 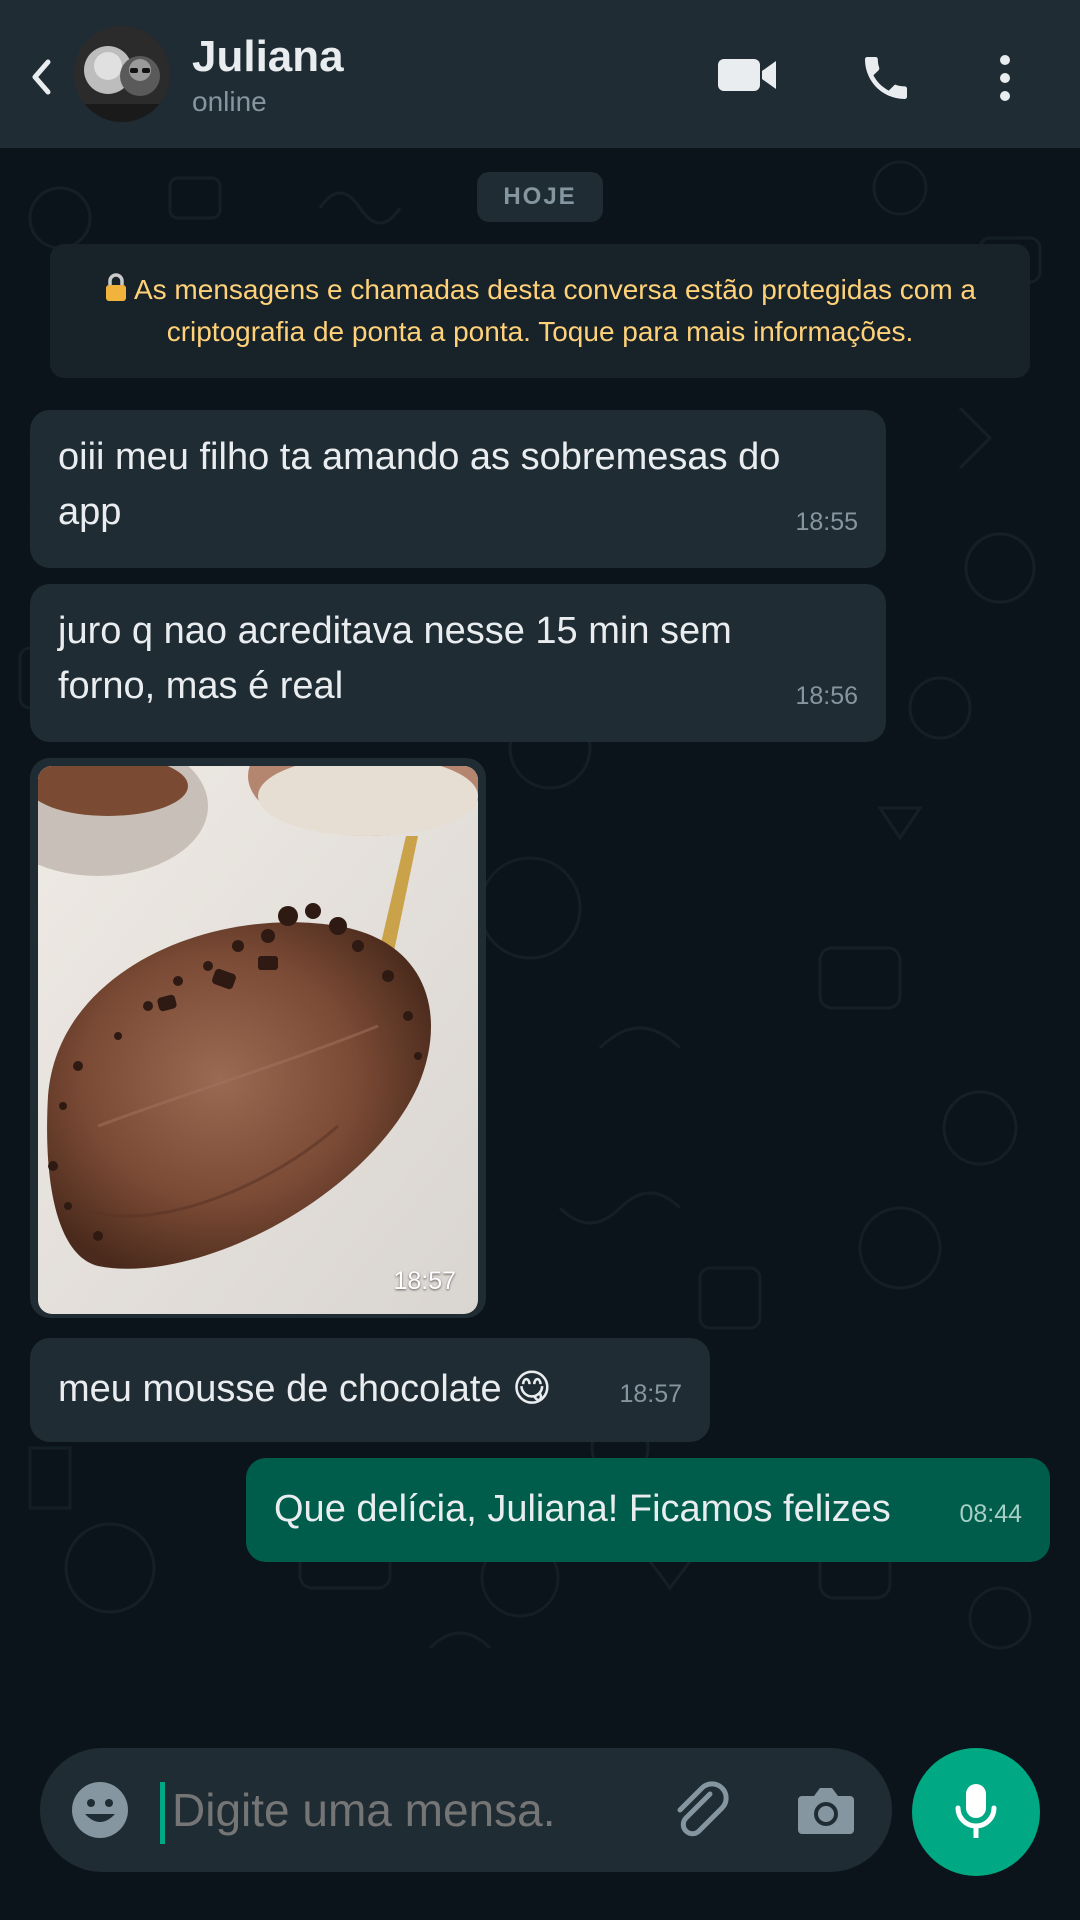 I want to click on more-options-button, so click(x=1005, y=78).